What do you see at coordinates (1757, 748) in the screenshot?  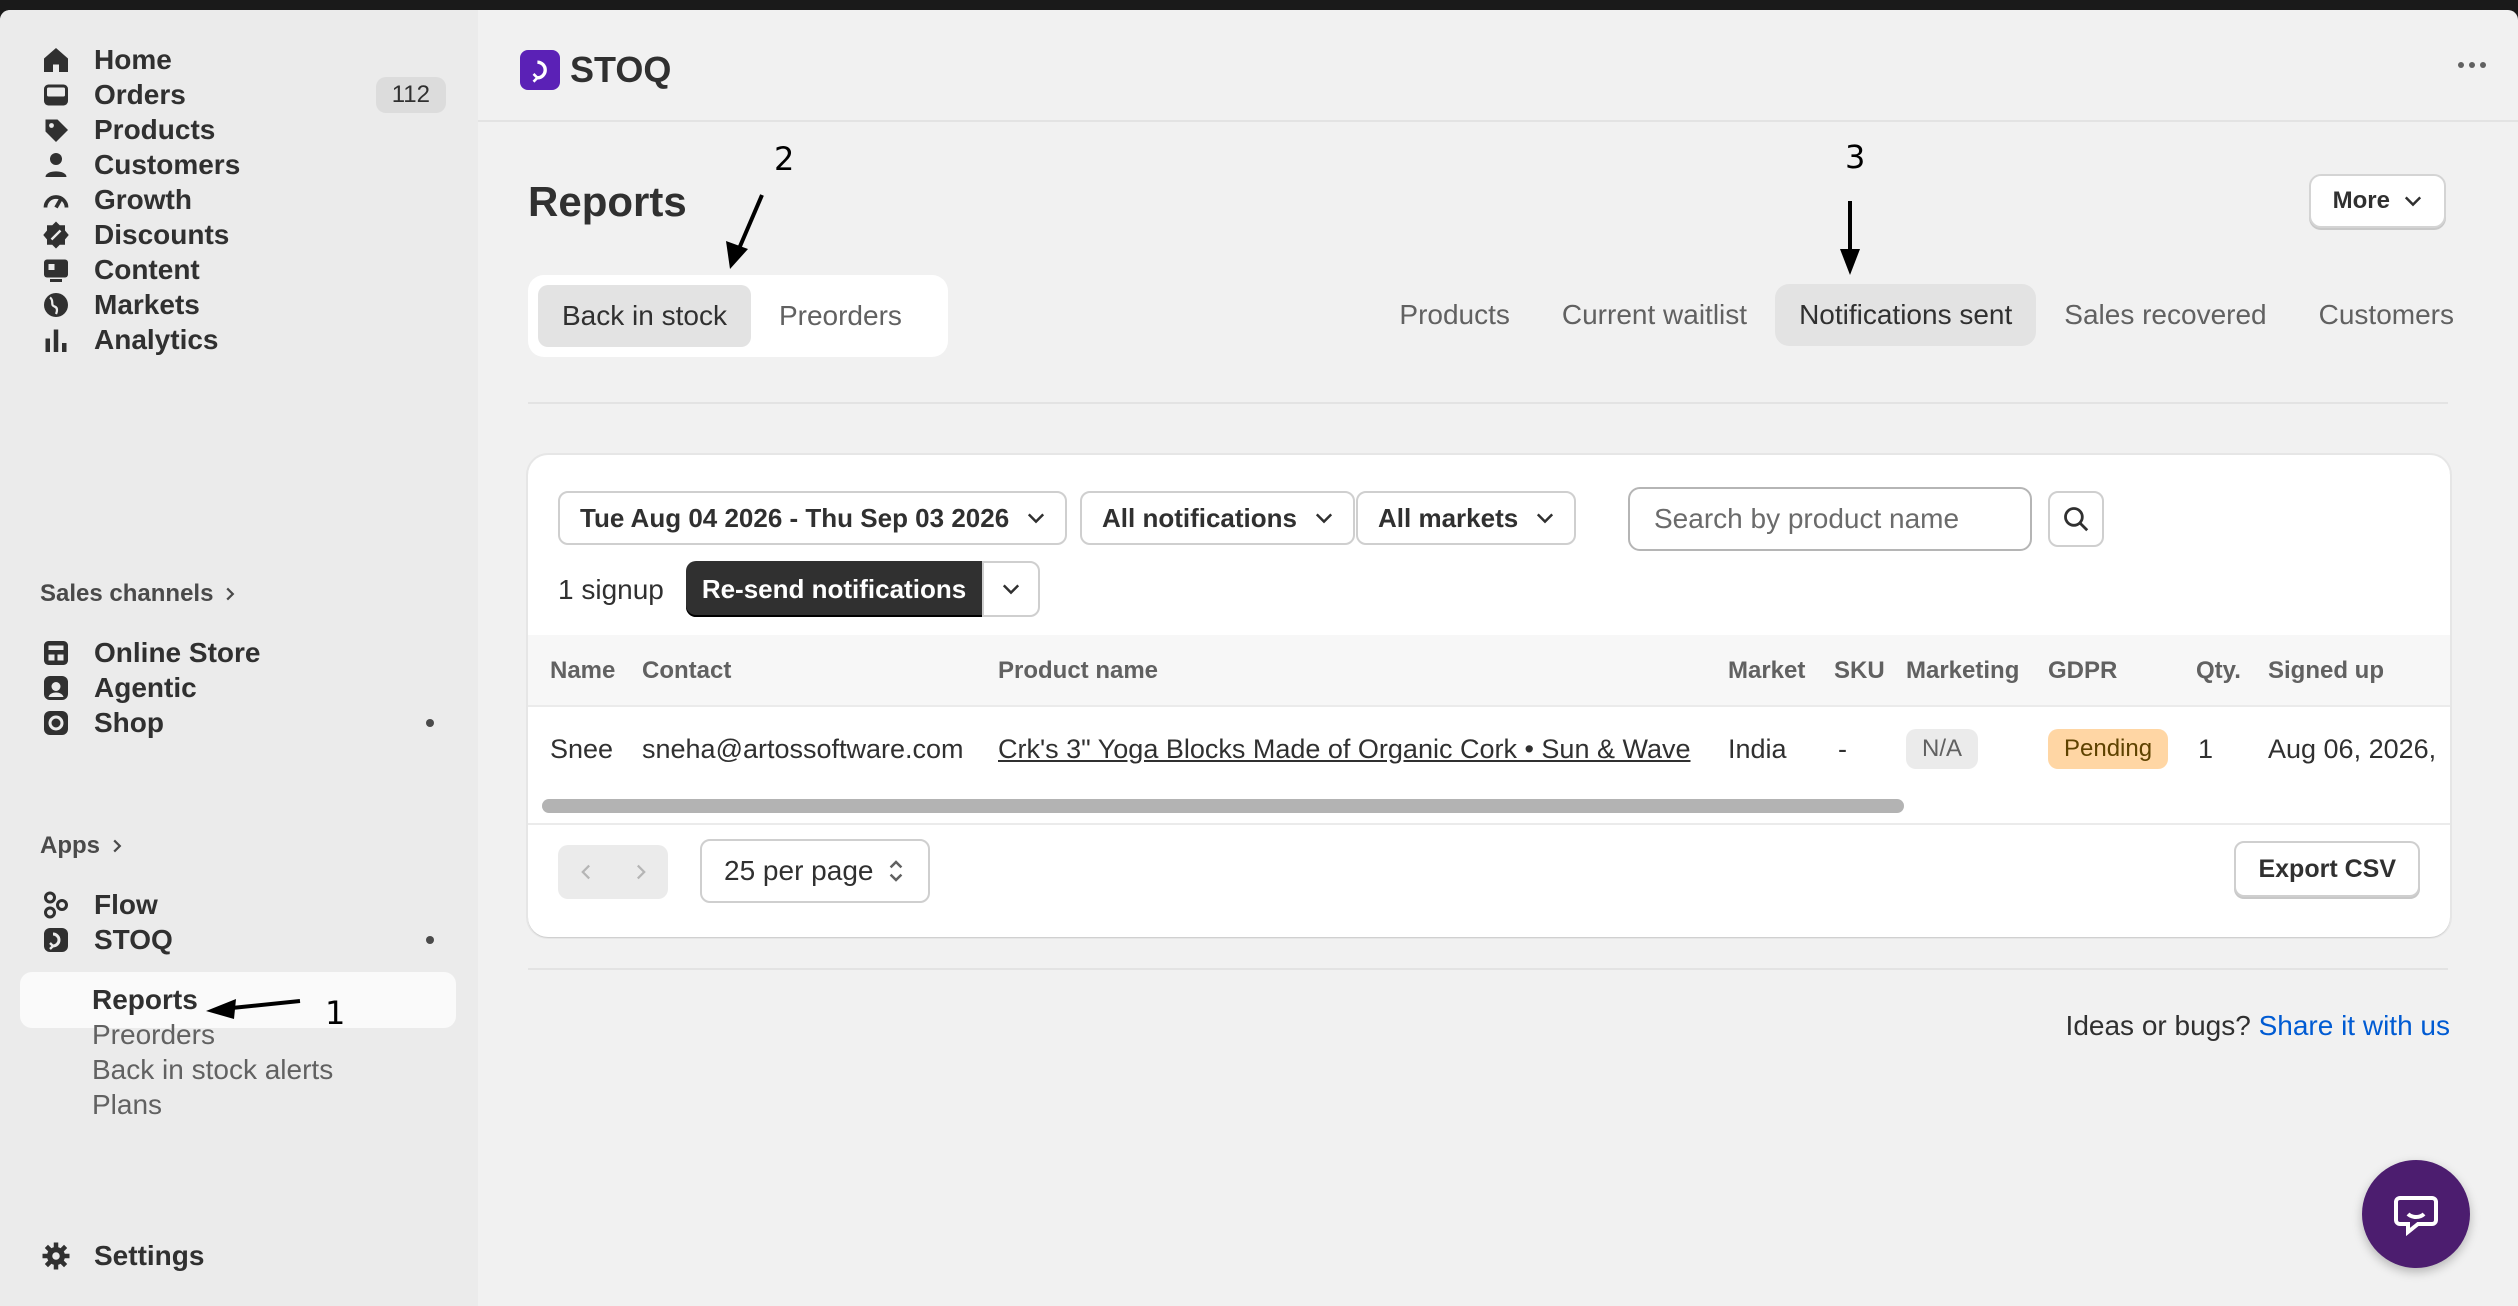 I see `cell-market: India` at bounding box center [1757, 748].